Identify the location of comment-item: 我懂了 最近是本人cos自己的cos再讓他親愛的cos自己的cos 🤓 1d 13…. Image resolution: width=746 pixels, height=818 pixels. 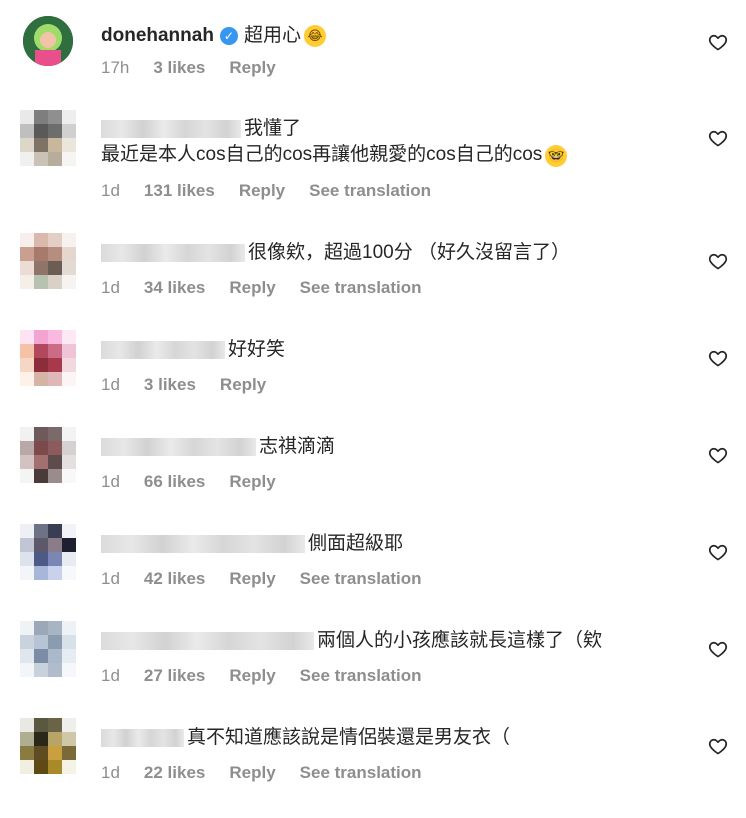
(373, 170).